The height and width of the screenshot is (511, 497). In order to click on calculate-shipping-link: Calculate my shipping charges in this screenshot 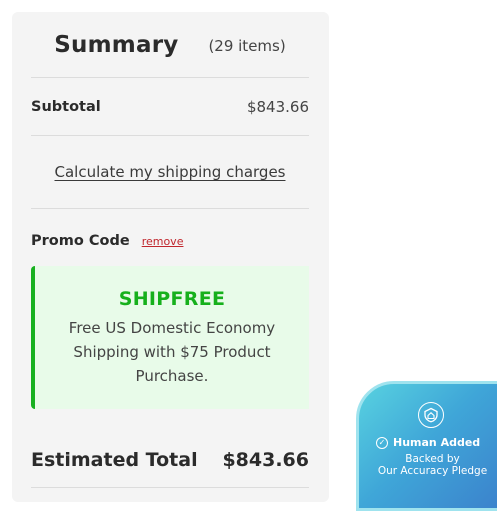, I will do `click(170, 172)`.